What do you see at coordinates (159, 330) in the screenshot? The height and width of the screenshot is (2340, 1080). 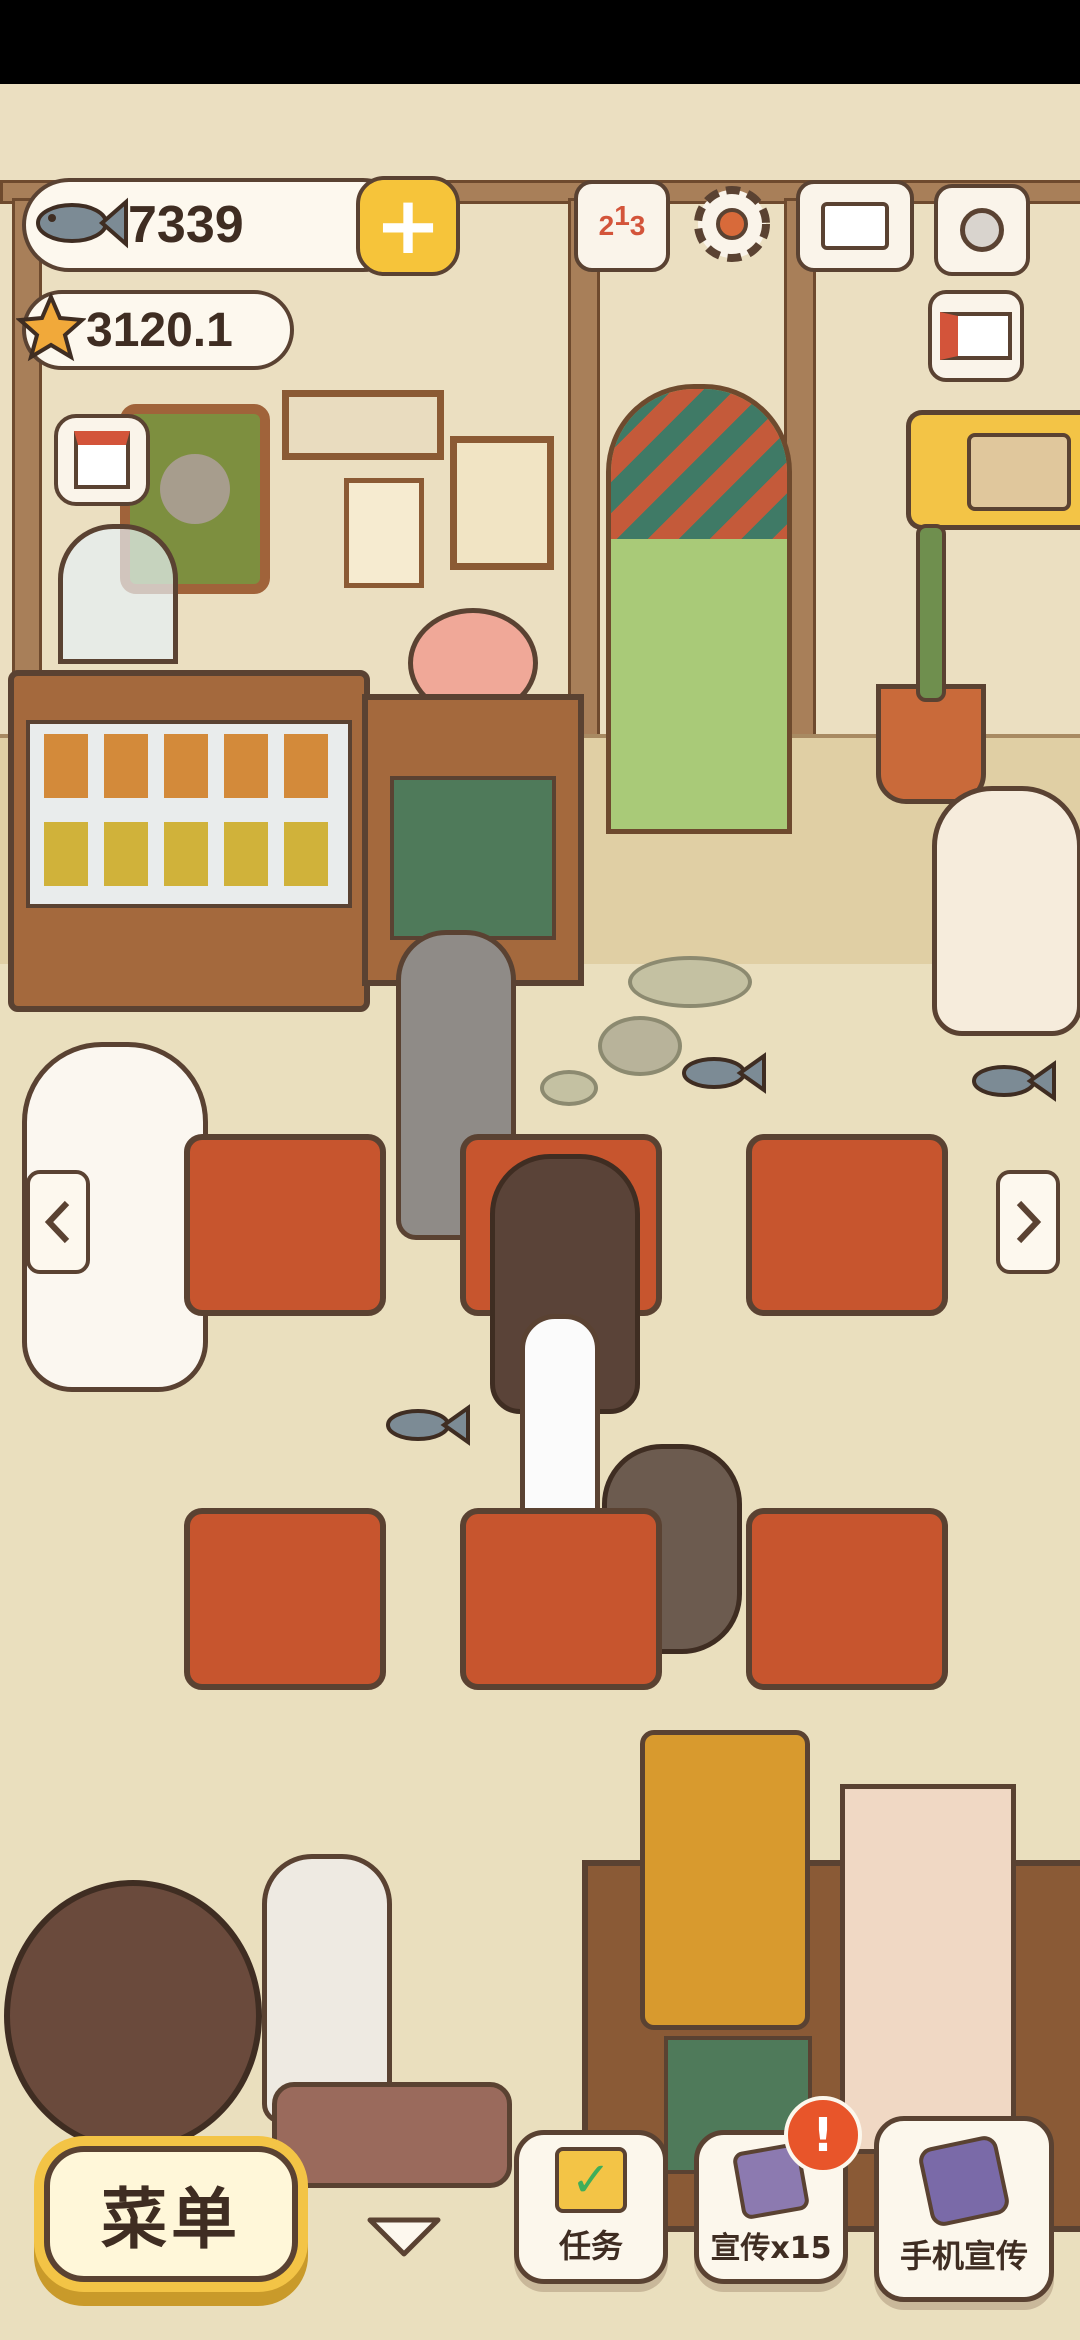 I see `star-count: 3120.1` at bounding box center [159, 330].